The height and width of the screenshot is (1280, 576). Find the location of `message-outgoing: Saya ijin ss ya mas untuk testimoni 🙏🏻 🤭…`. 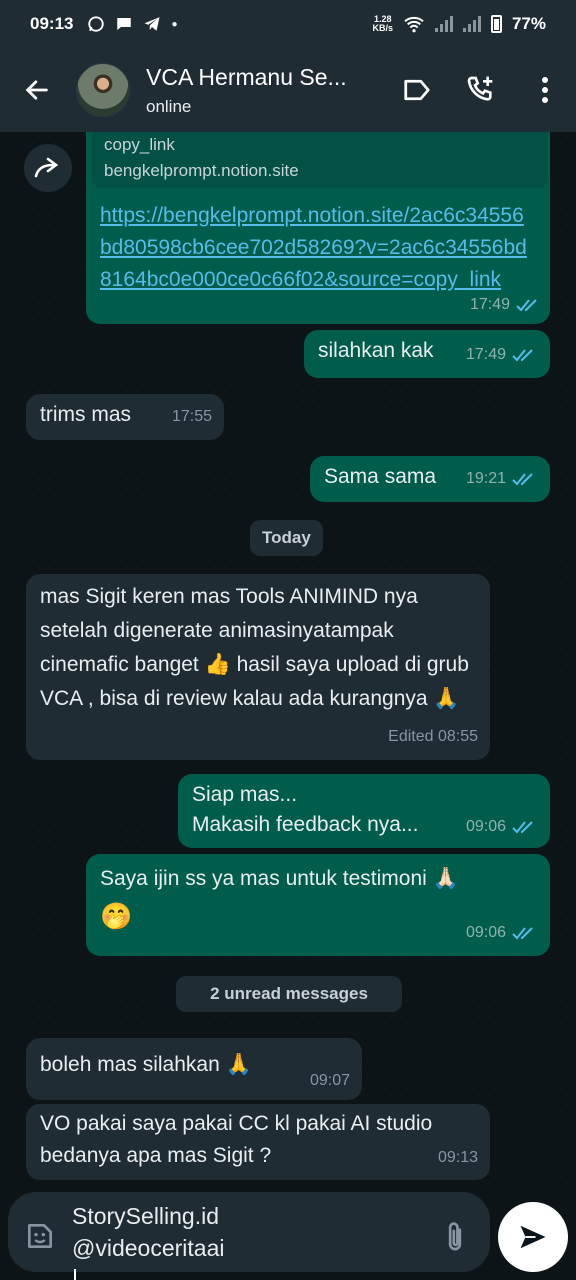

message-outgoing: Saya ijin ss ya mas untuk testimoni 🙏🏻 🤭… is located at coordinates (318, 905).